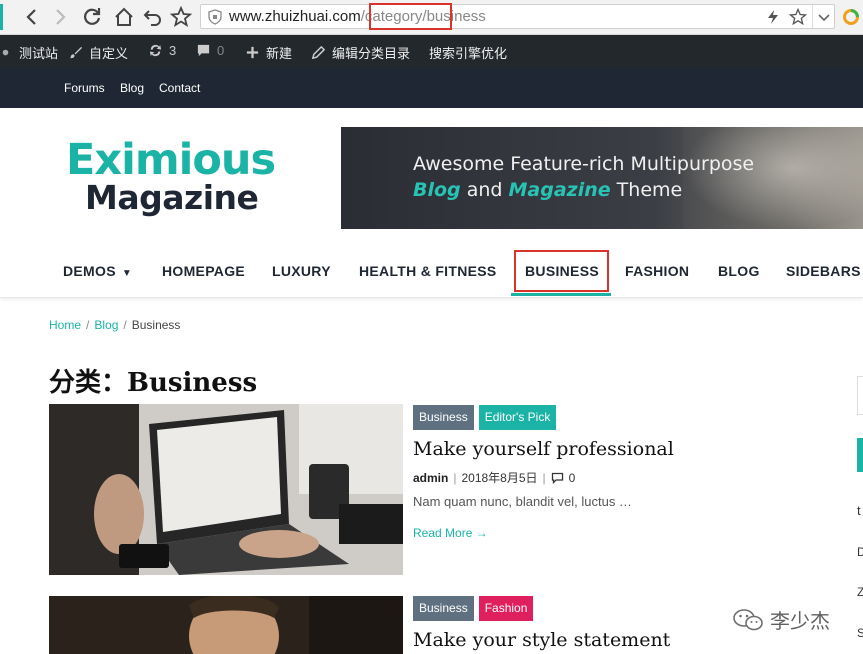 The image size is (863, 654). What do you see at coordinates (860, 633) in the screenshot?
I see `sidebar-text: S` at bounding box center [860, 633].